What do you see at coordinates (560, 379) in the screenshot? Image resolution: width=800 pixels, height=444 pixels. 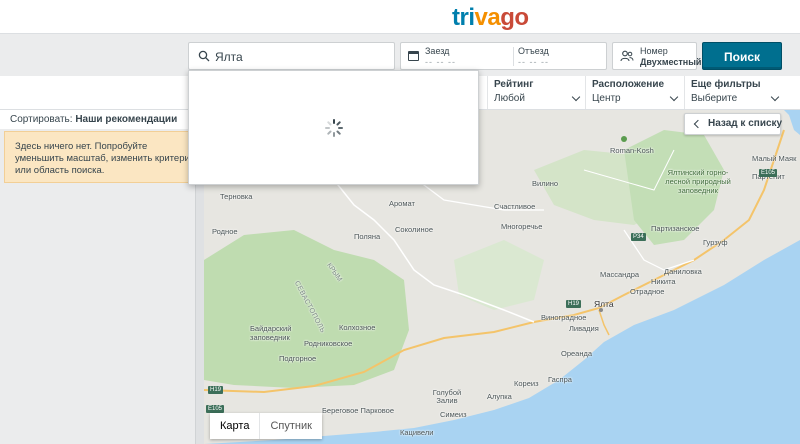 I see `map-label-gaspra: Гаспра` at bounding box center [560, 379].